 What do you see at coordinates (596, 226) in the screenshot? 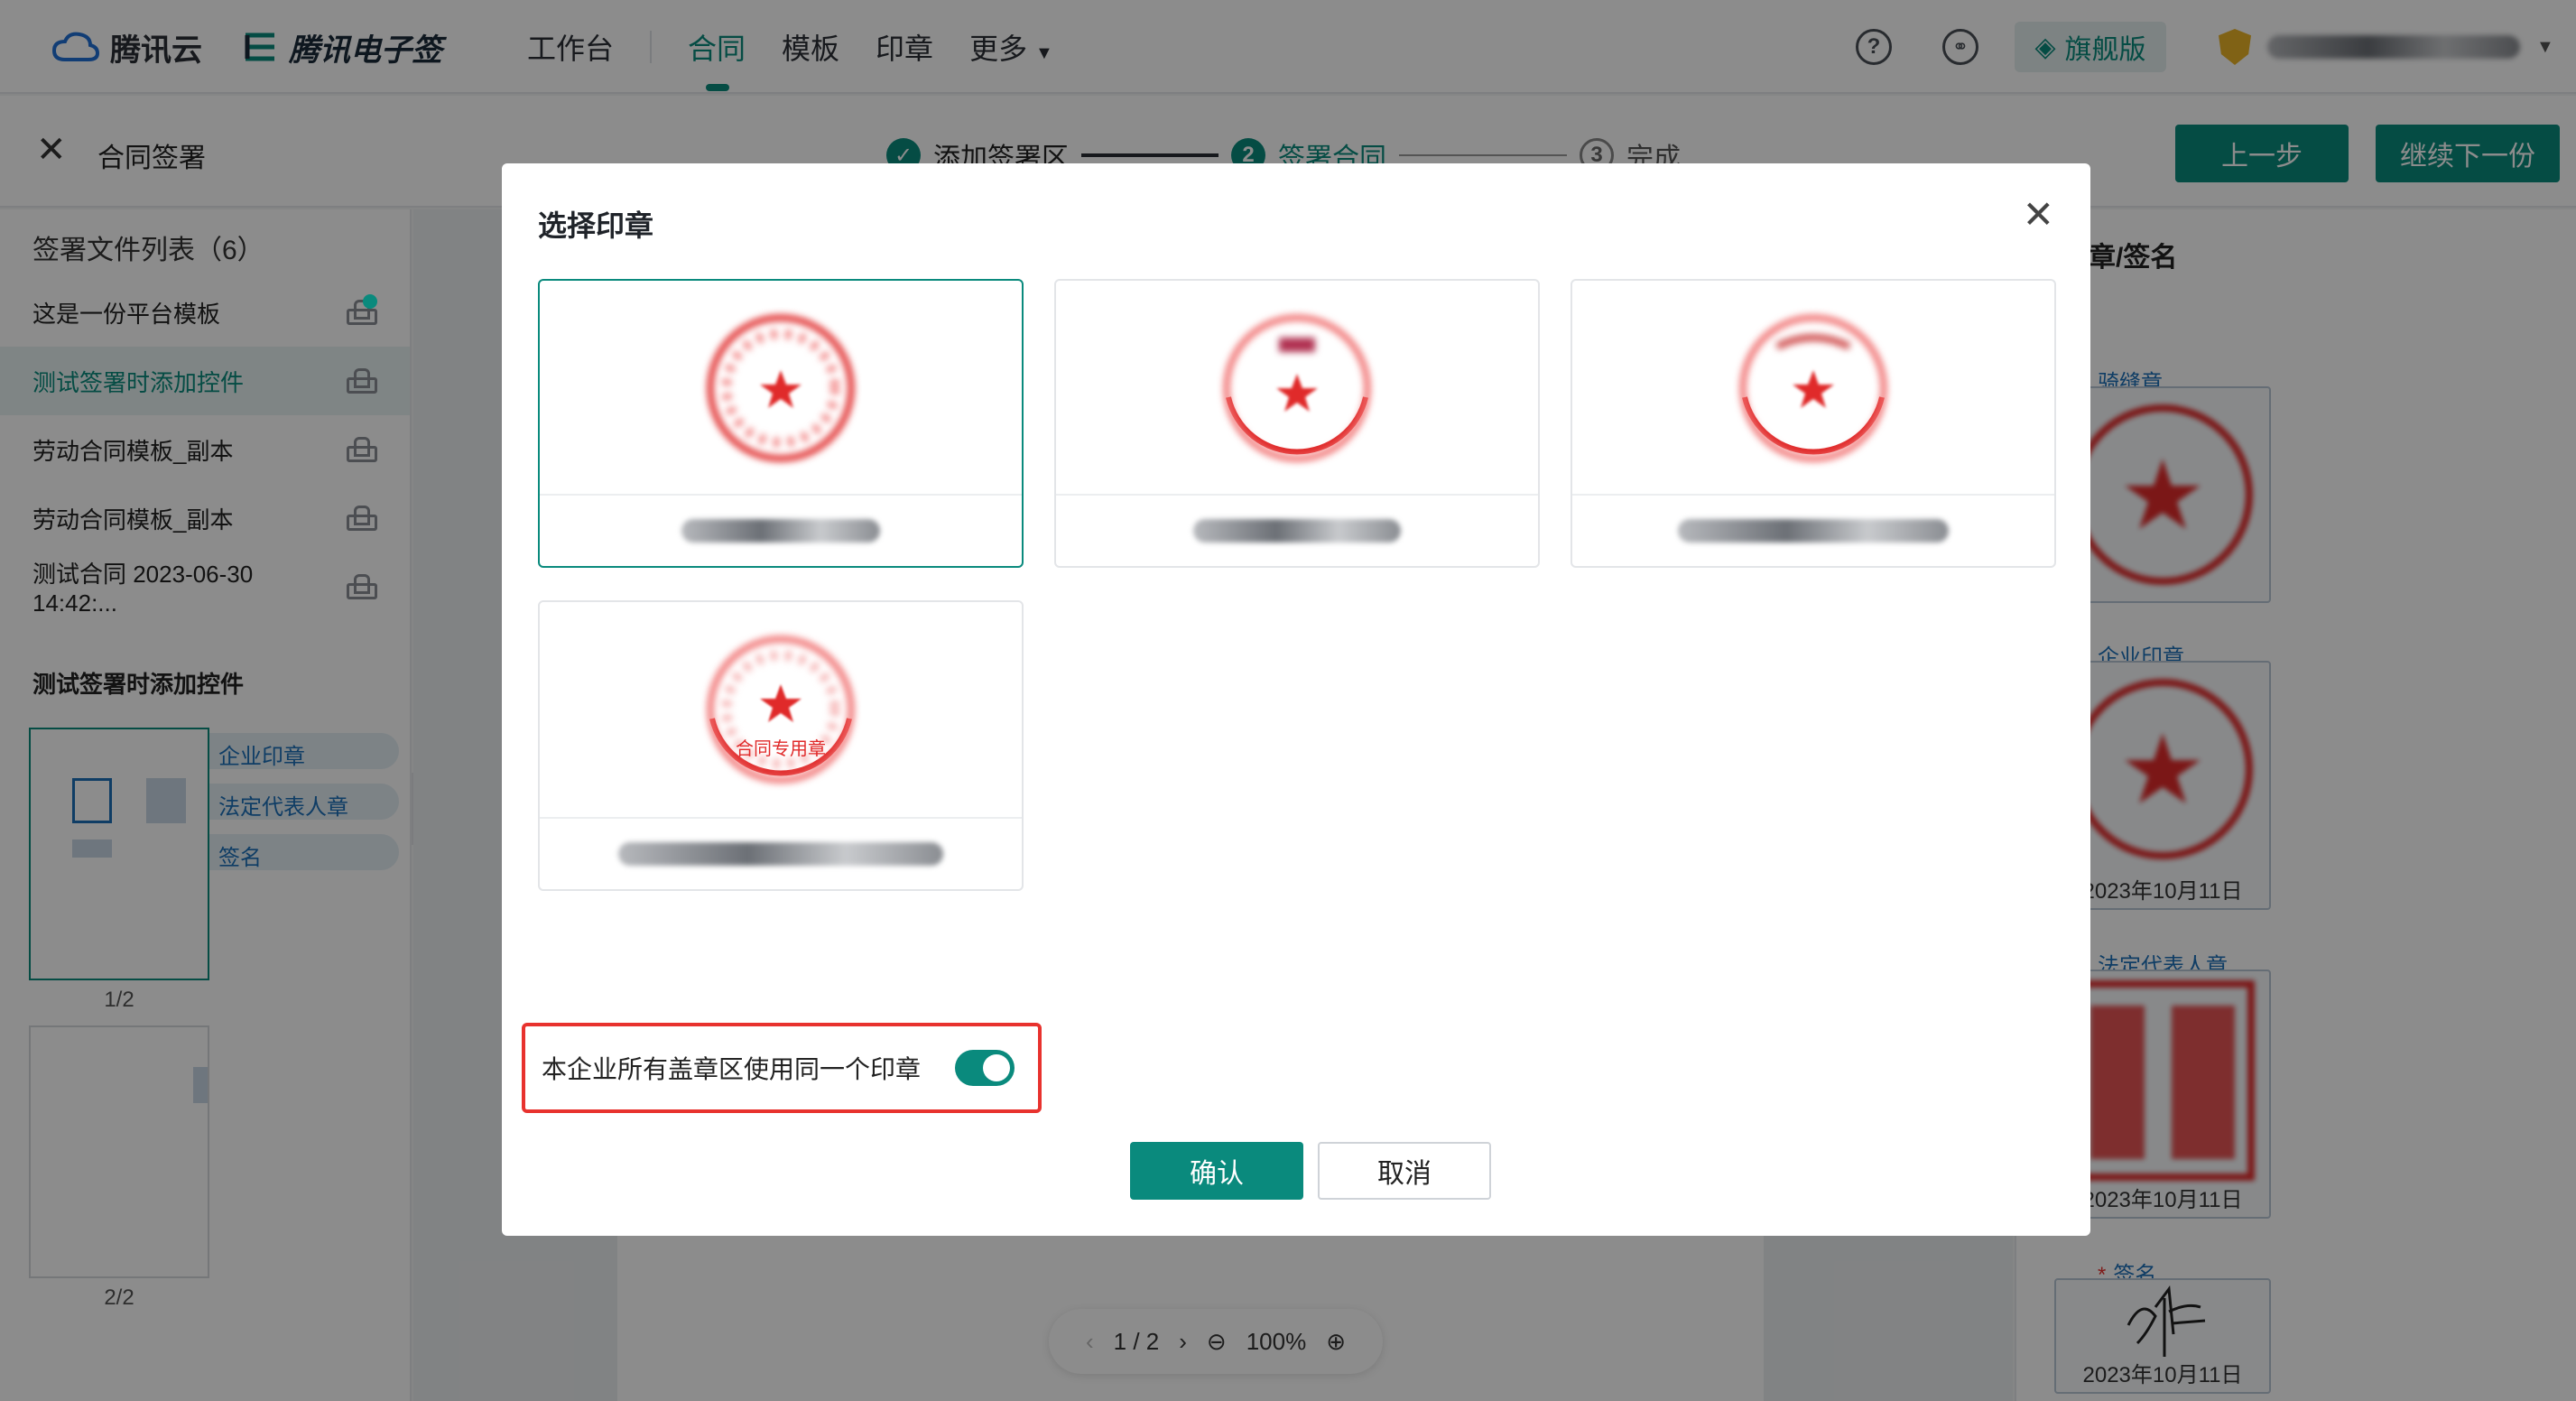
I see `dialog-title: 选择印章` at bounding box center [596, 226].